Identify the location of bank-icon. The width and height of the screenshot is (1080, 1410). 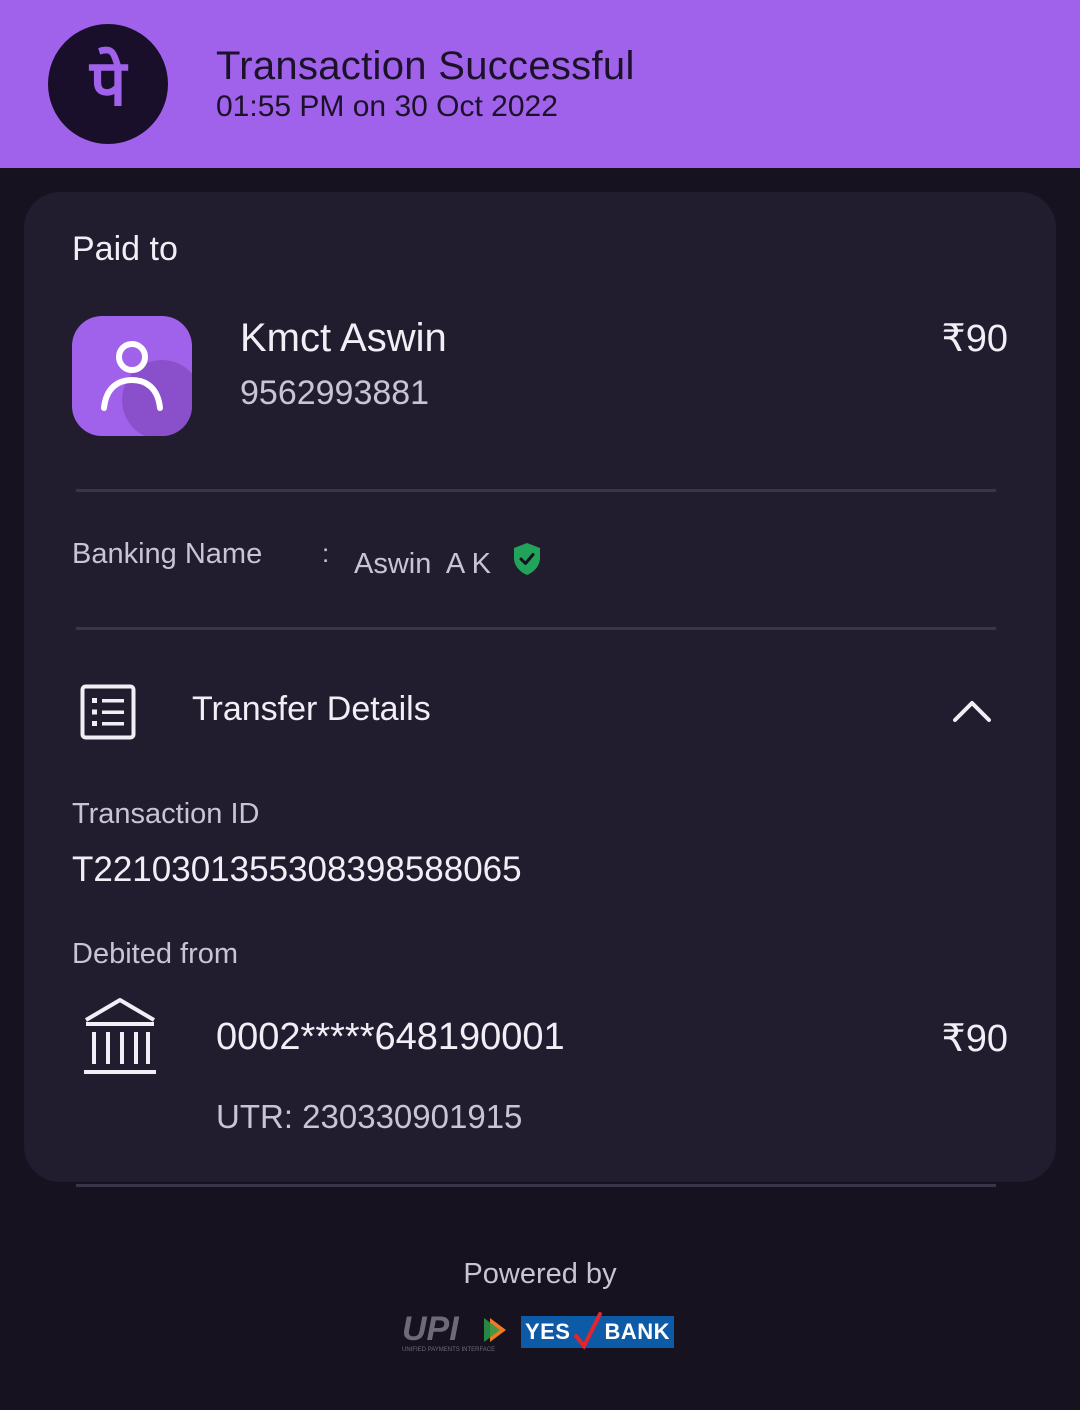
(120, 1037).